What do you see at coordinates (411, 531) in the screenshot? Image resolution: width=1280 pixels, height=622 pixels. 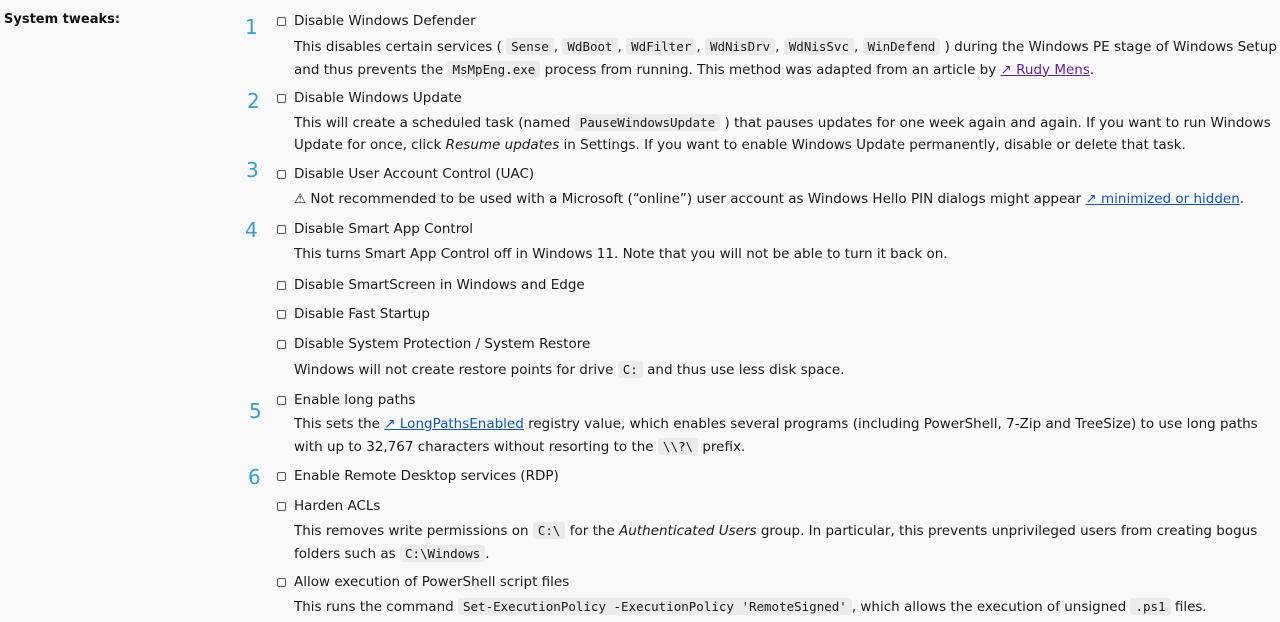 I see `desc-text: This removes write permissions on` at bounding box center [411, 531].